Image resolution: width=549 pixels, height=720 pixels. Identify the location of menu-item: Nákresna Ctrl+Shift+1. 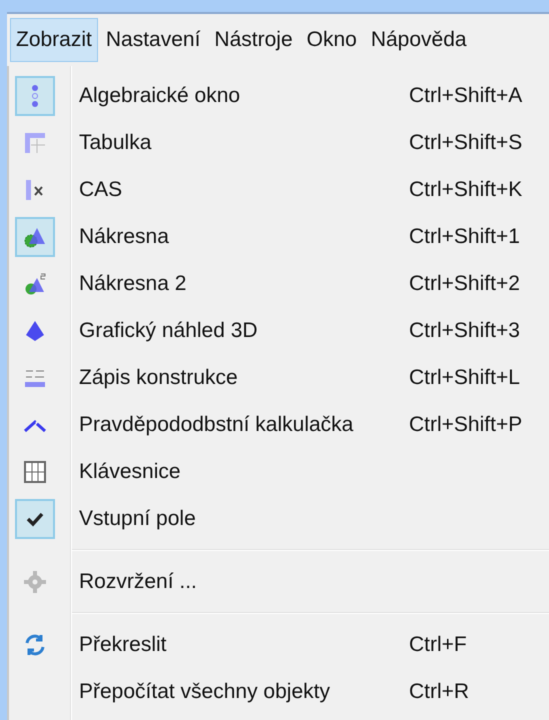
(279, 236).